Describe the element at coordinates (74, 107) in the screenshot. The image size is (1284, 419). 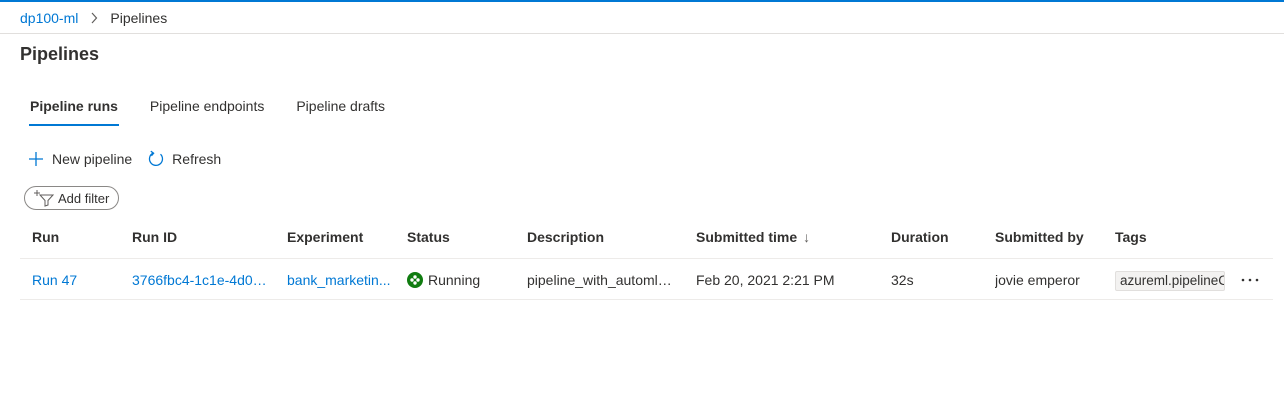
I see `tab-pipeline-runs: Pipeline runs` at that location.